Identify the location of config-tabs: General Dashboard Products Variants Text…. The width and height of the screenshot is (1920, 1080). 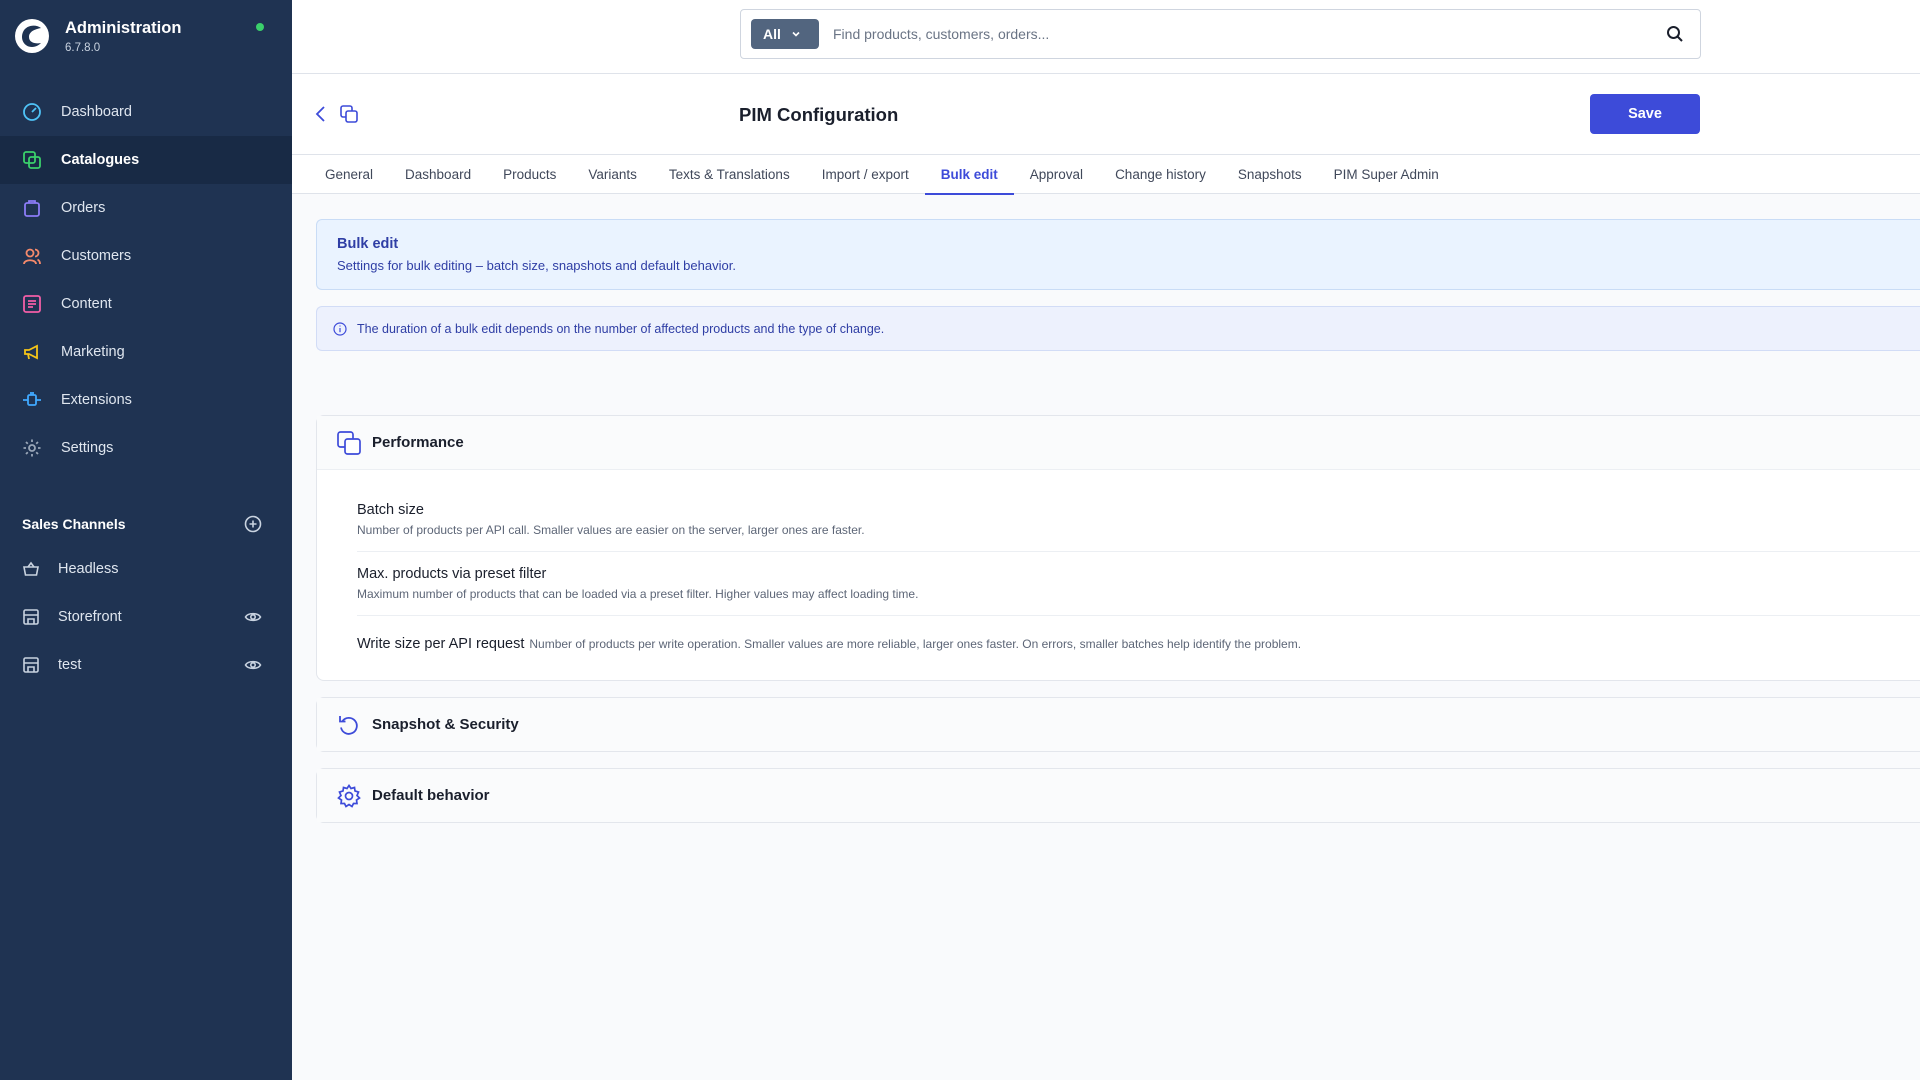
(1106, 175).